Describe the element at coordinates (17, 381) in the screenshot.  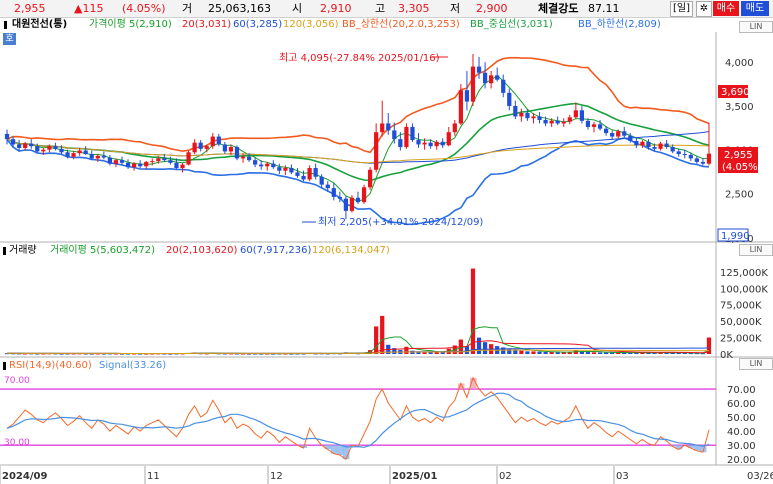
I see `rsi-upper-band-label: 70.00` at that location.